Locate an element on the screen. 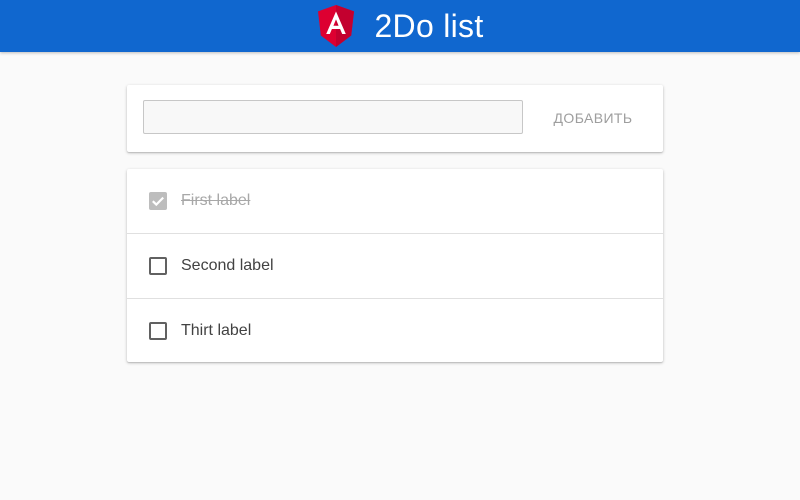 Image resolution: width=800 pixels, height=500 pixels. todo-item: First label is located at coordinates (395, 201).